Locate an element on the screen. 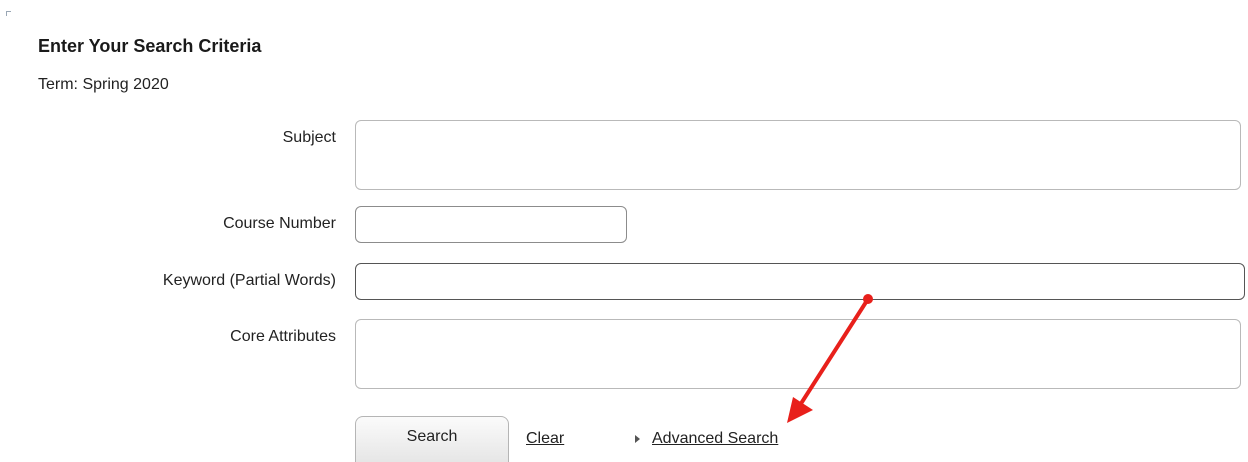  subject-field is located at coordinates (798, 155).